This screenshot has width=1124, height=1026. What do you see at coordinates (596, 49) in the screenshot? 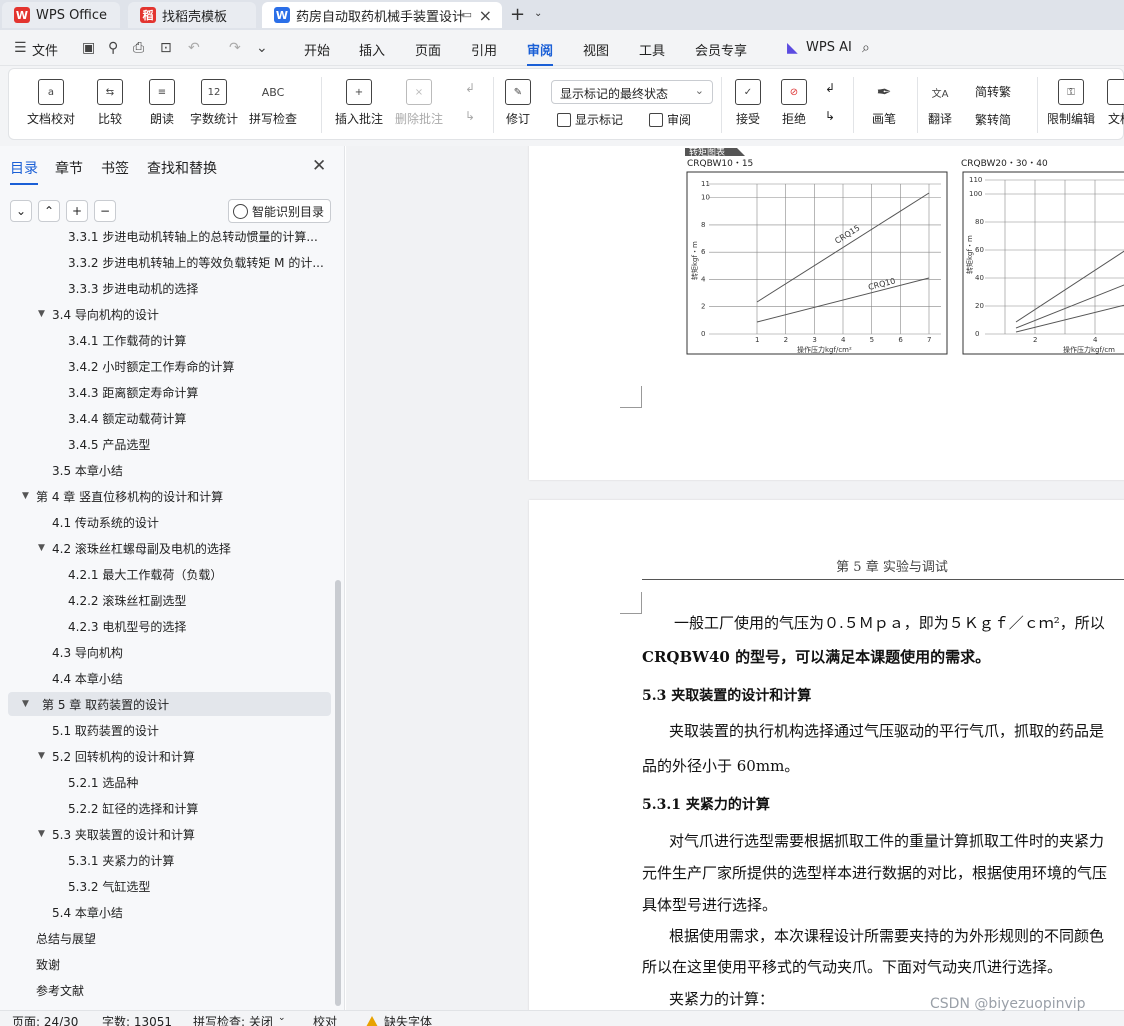
I see `menu-view: 视图` at bounding box center [596, 49].